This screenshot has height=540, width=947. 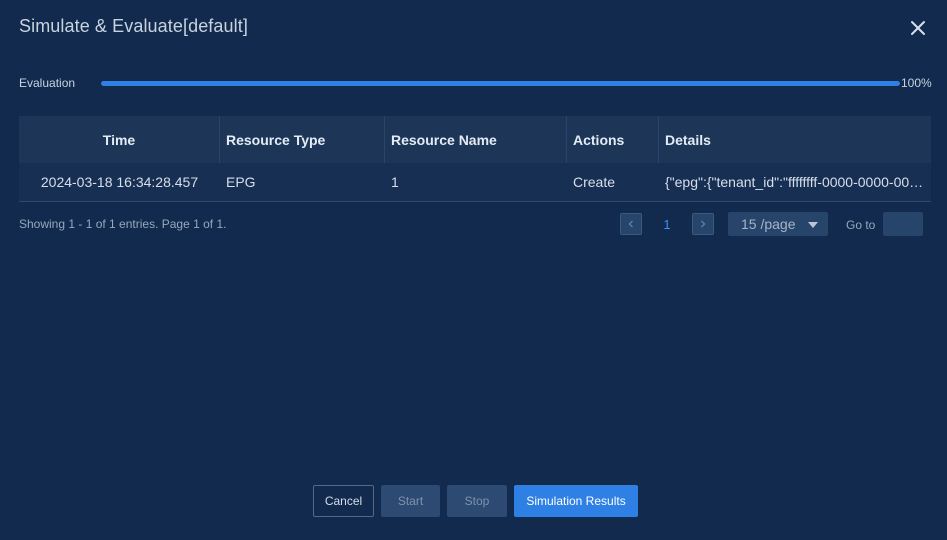 What do you see at coordinates (133, 26) in the screenshot?
I see `dialog-title: Simulate & Evaluate[default]` at bounding box center [133, 26].